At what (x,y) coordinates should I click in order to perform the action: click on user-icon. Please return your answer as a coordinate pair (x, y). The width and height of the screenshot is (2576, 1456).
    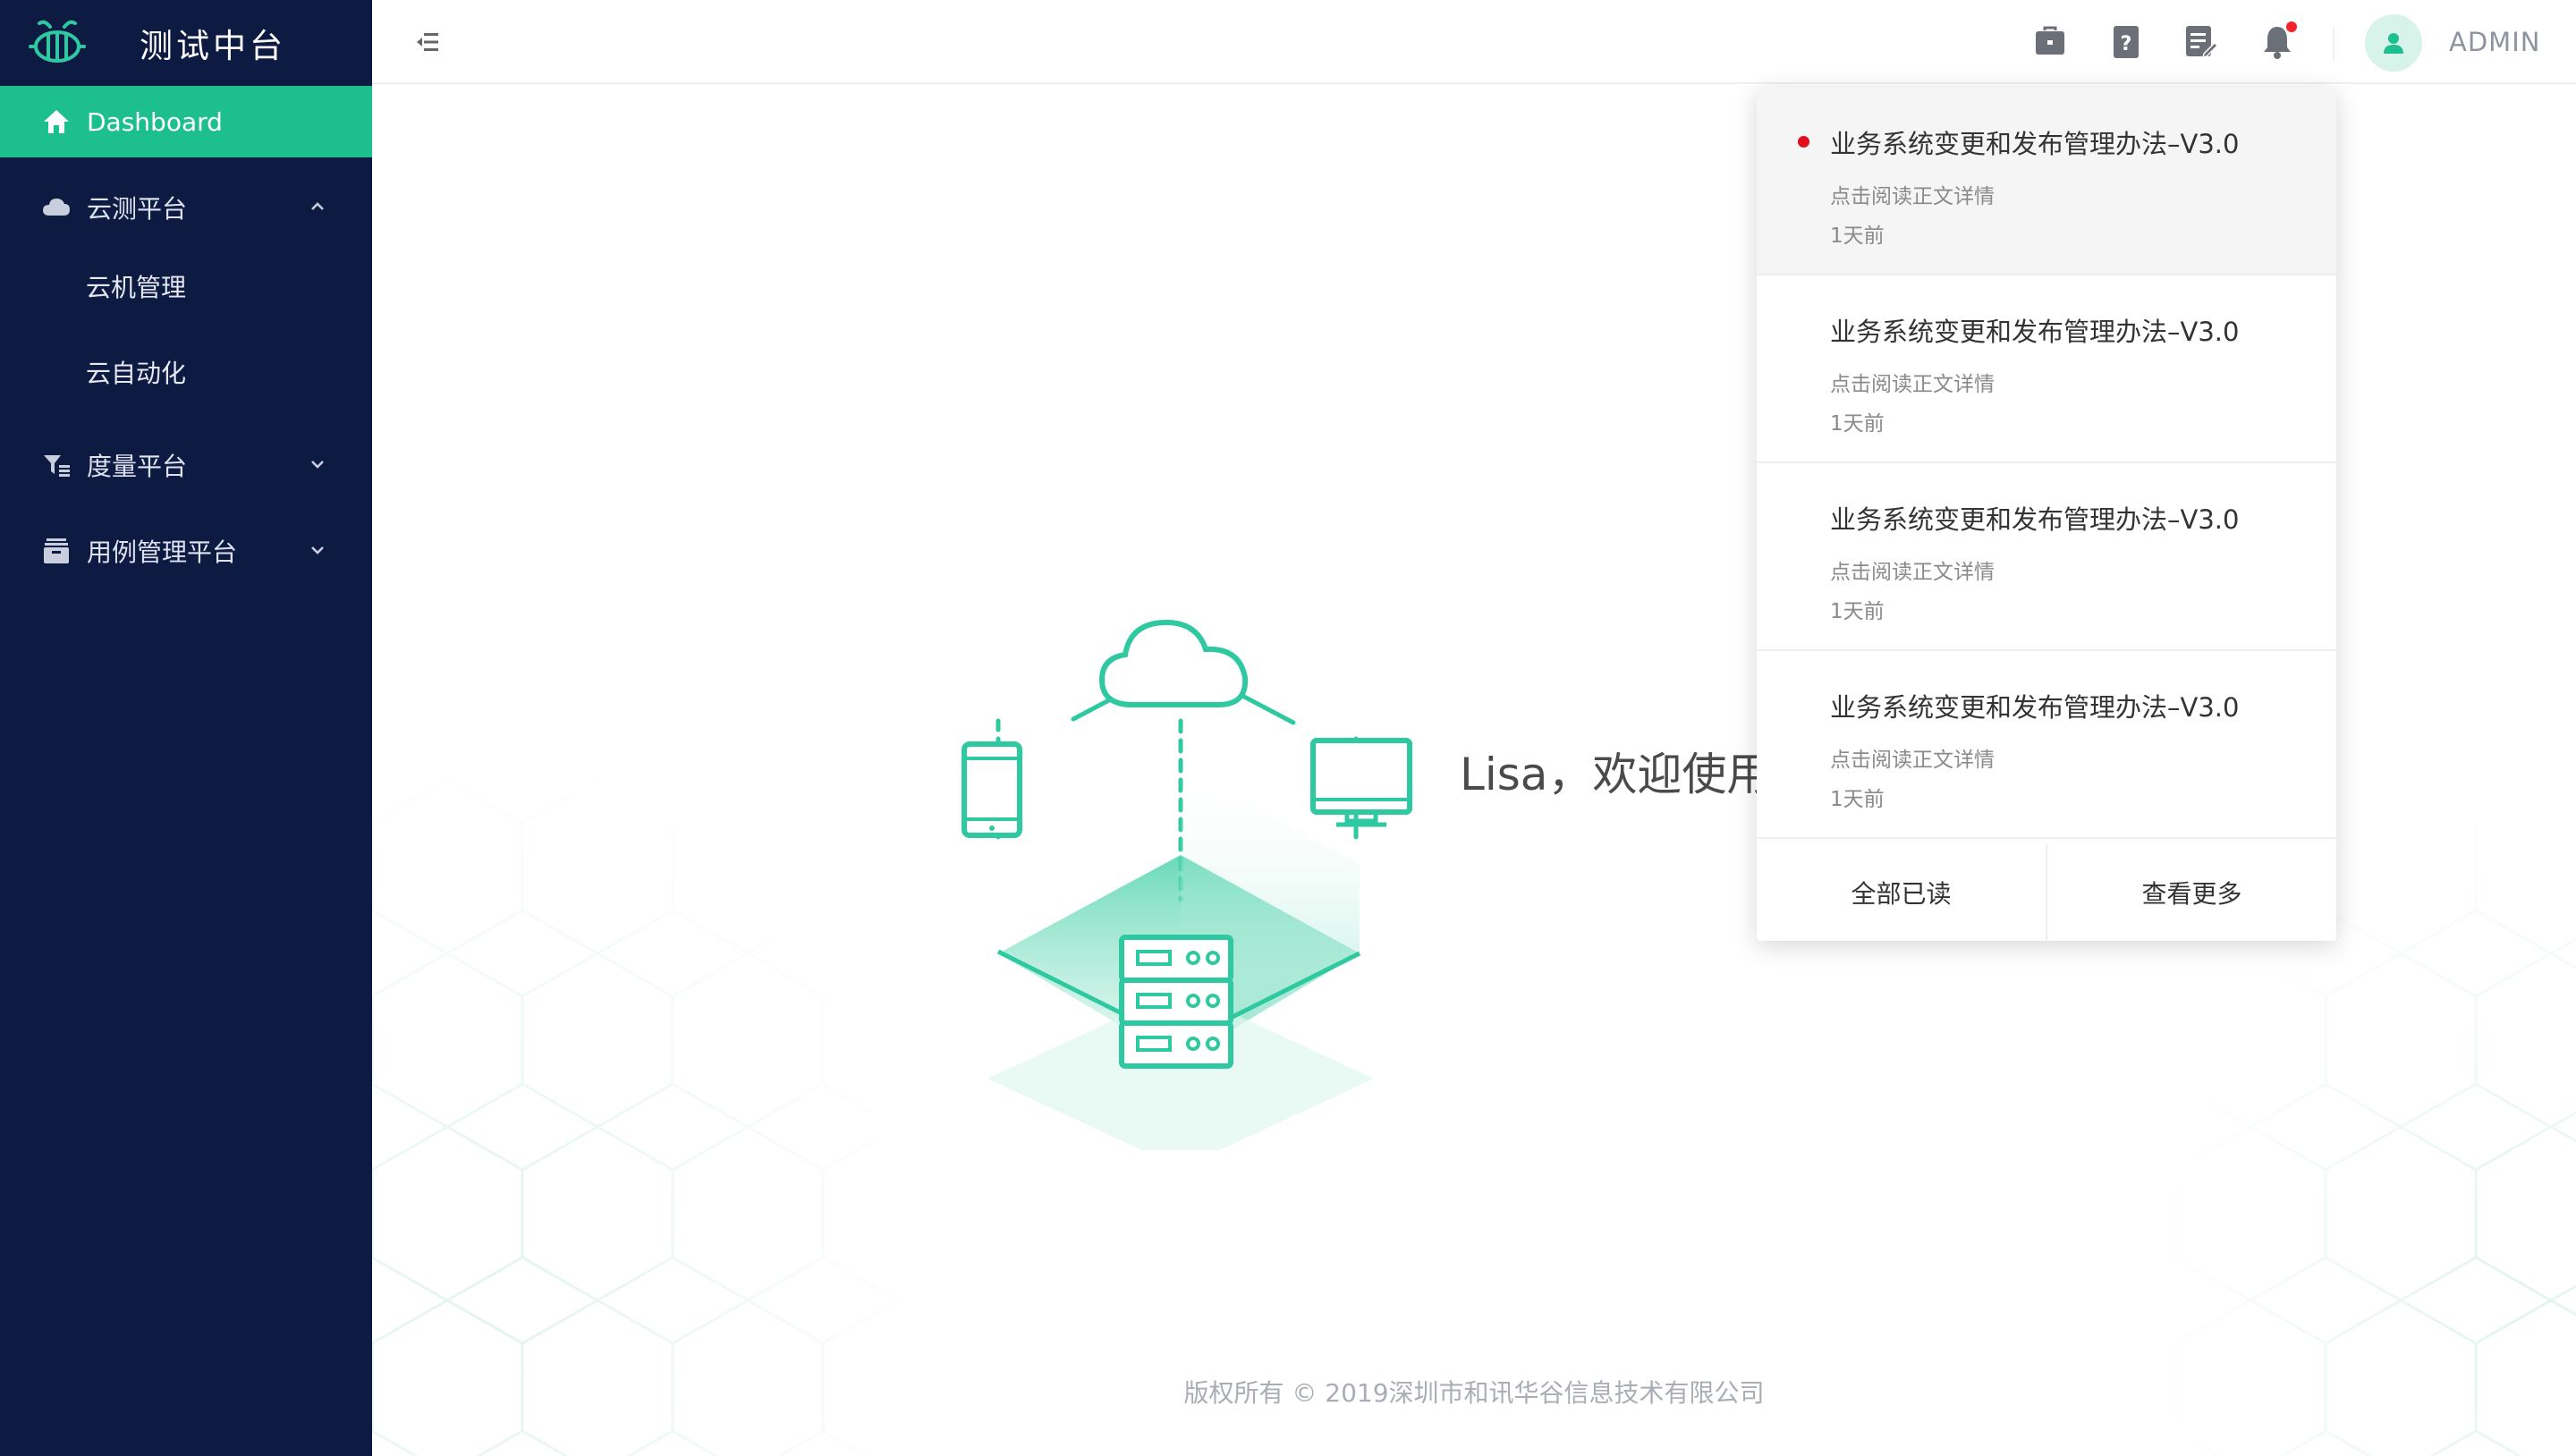
    Looking at the image, I should click on (2393, 43).